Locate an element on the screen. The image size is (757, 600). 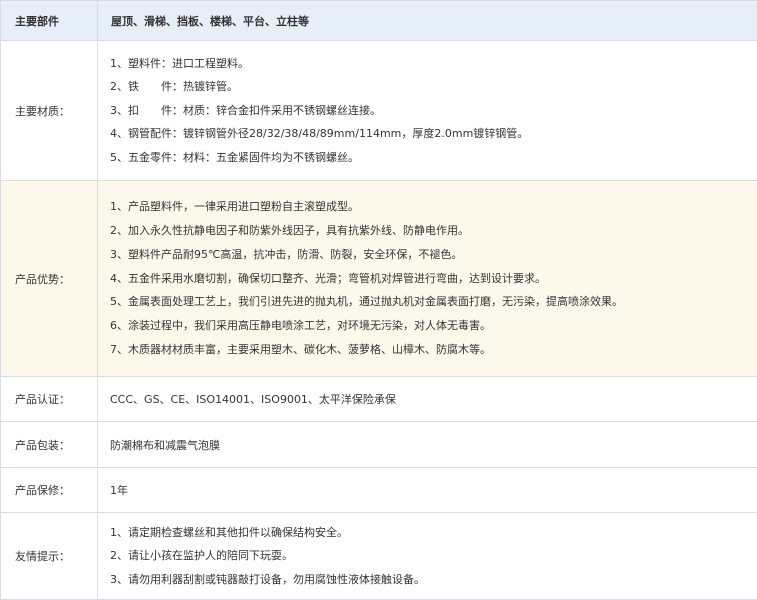
list-item: 3、扣 件：材质：锌合金扣件采用不锈钢螺丝连接。 is located at coordinates (433, 111).